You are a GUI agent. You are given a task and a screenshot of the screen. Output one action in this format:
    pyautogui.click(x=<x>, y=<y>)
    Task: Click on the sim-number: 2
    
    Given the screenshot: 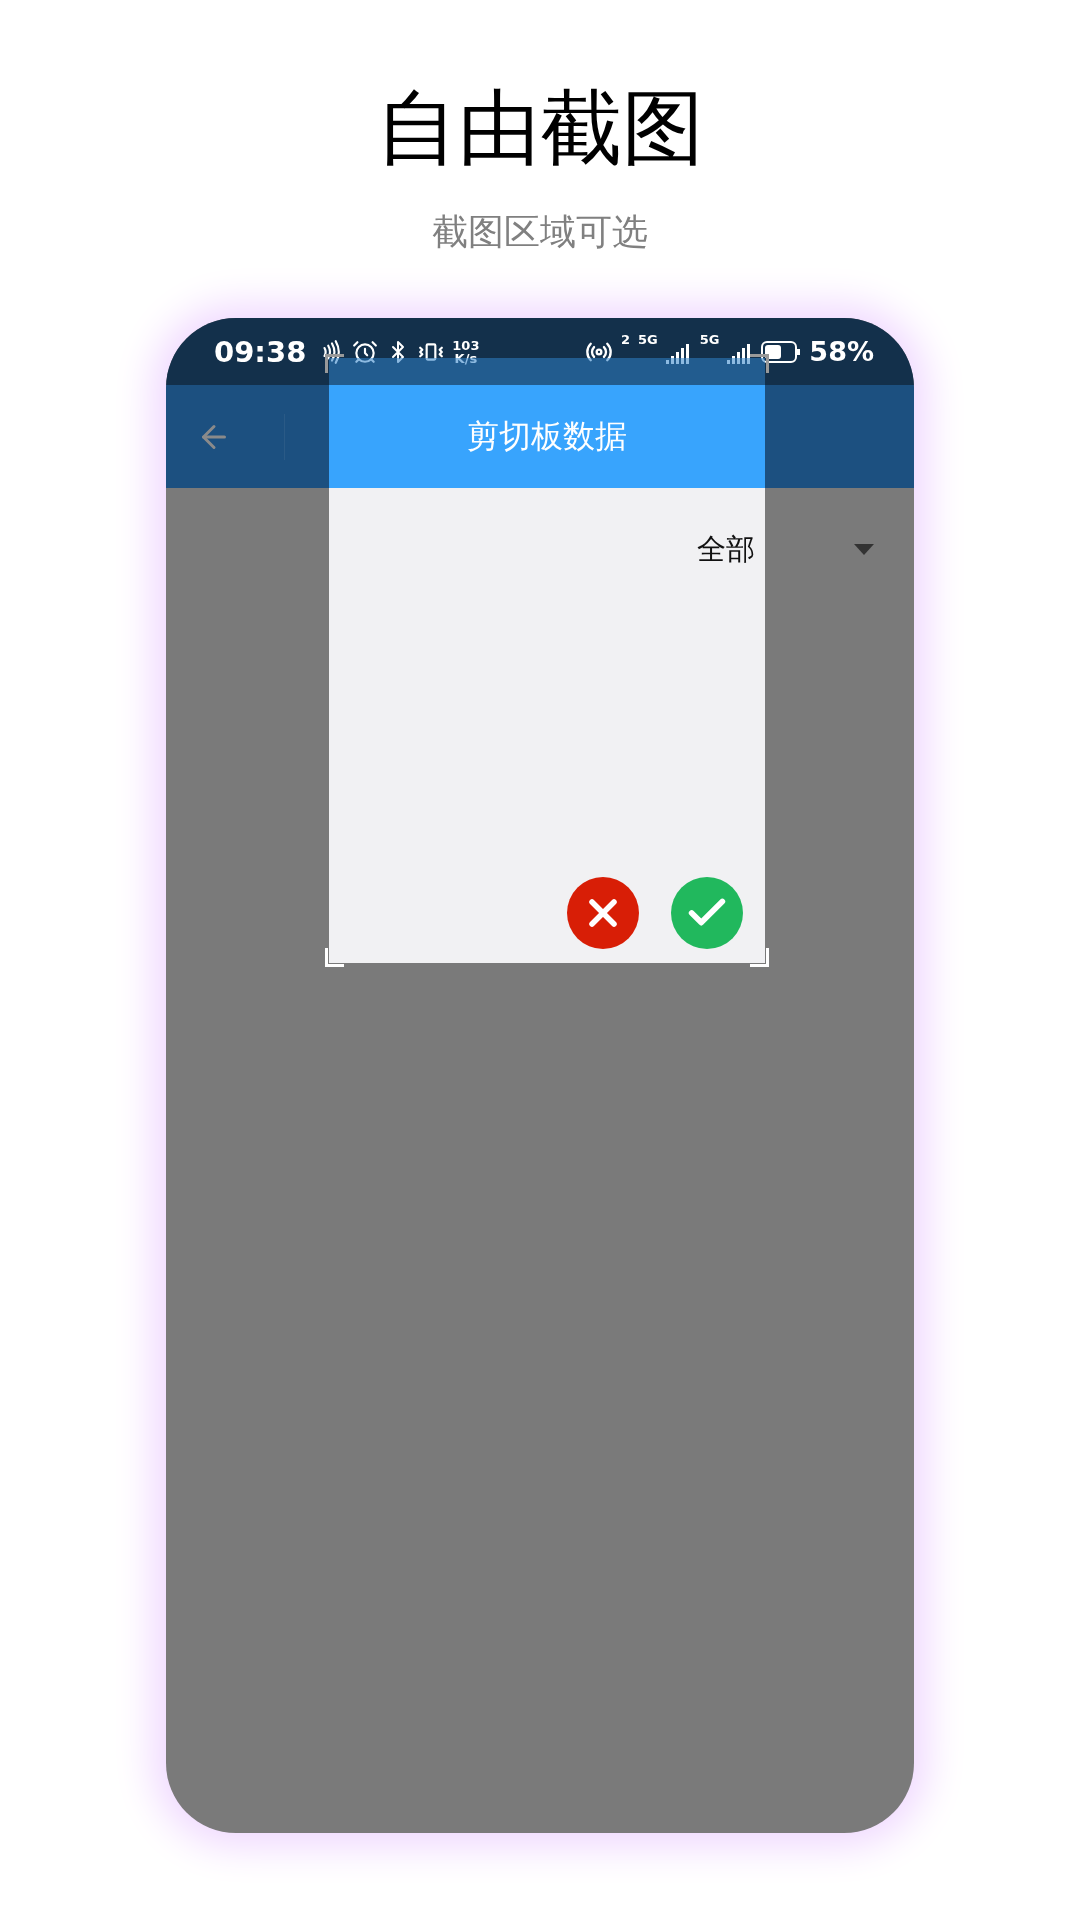 What is the action you would take?
    pyautogui.click(x=625, y=339)
    